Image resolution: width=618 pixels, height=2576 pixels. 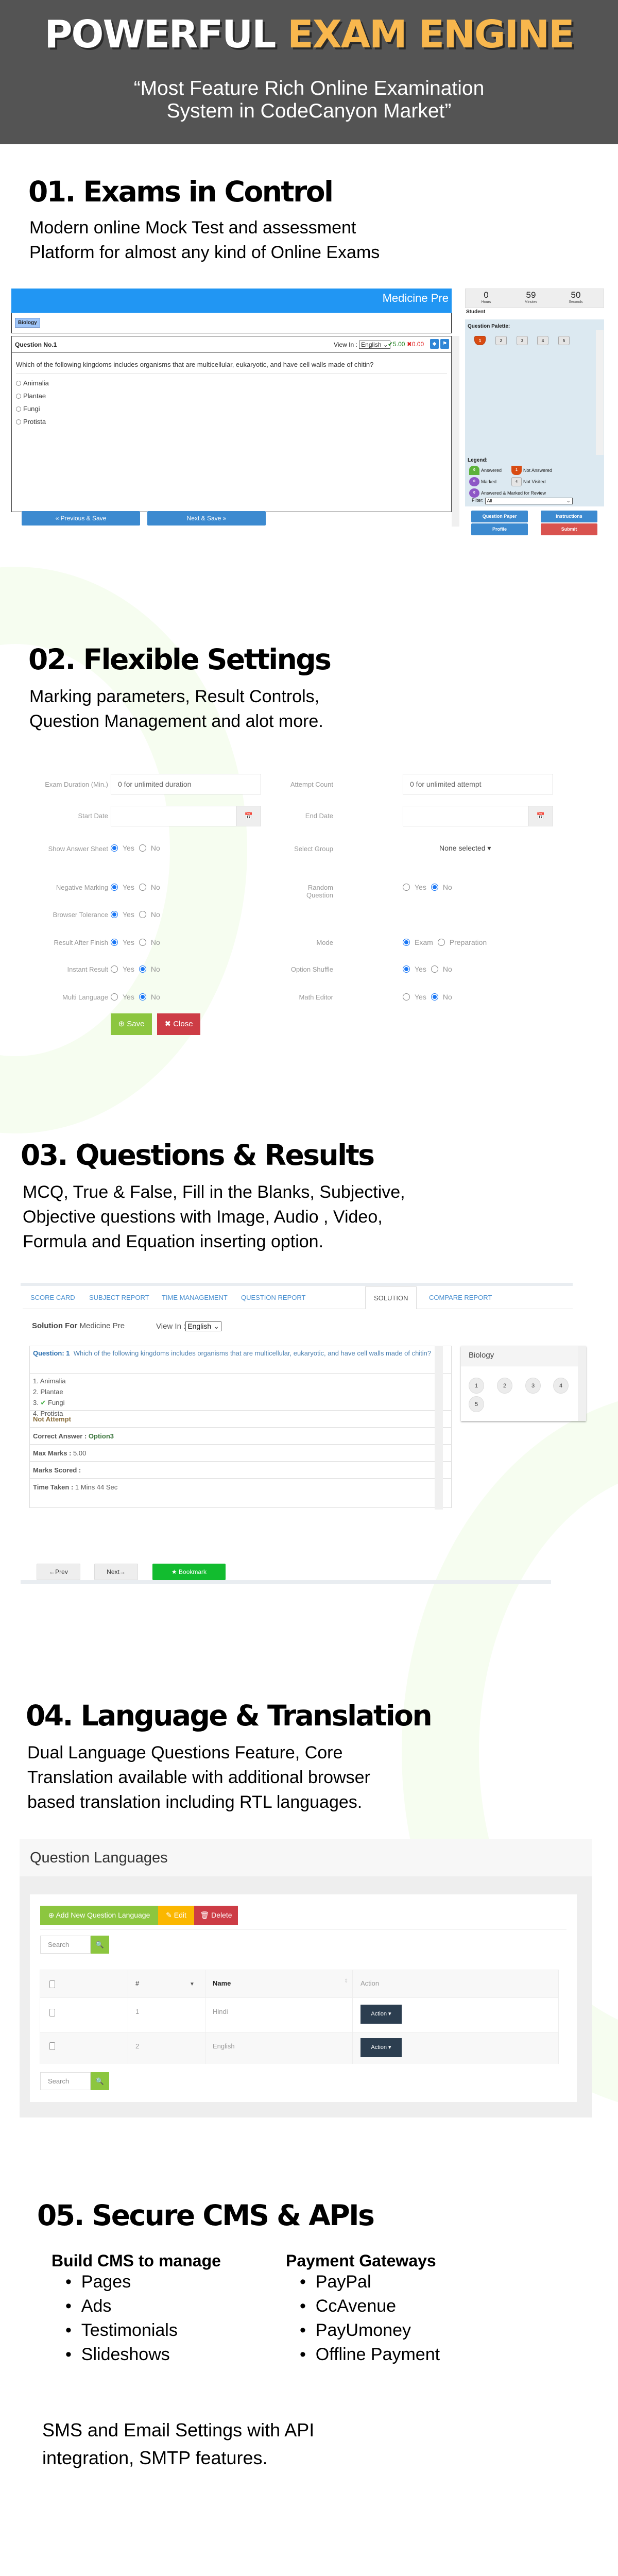 I want to click on option-item: Animalia, so click(x=233, y=383).